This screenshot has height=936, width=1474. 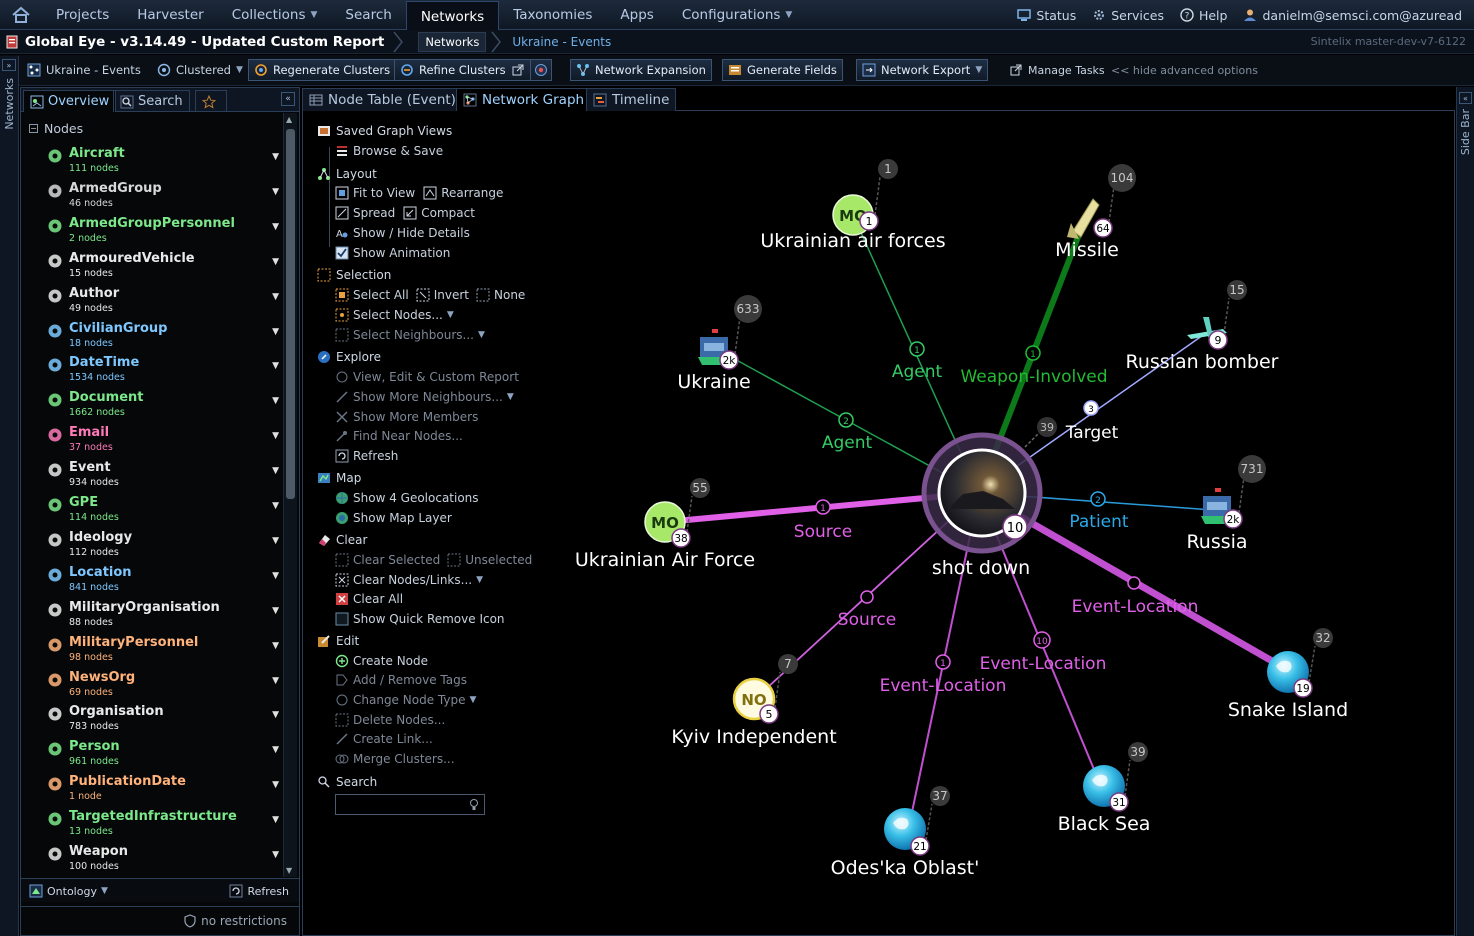 I want to click on breadcrumb-networks: Networks, so click(x=452, y=41).